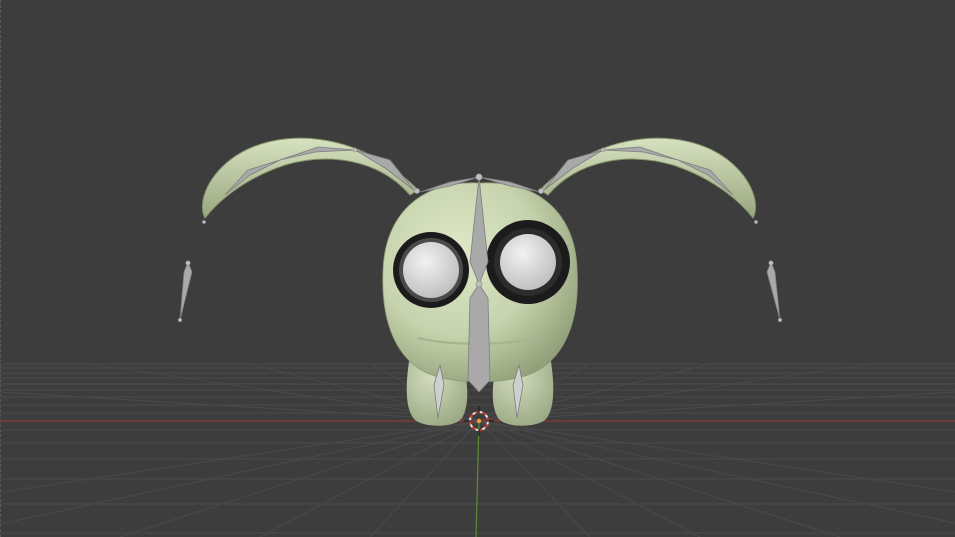 The width and height of the screenshot is (955, 537). Describe the element at coordinates (186, 290) in the screenshot. I see `left-ik-bone` at that location.